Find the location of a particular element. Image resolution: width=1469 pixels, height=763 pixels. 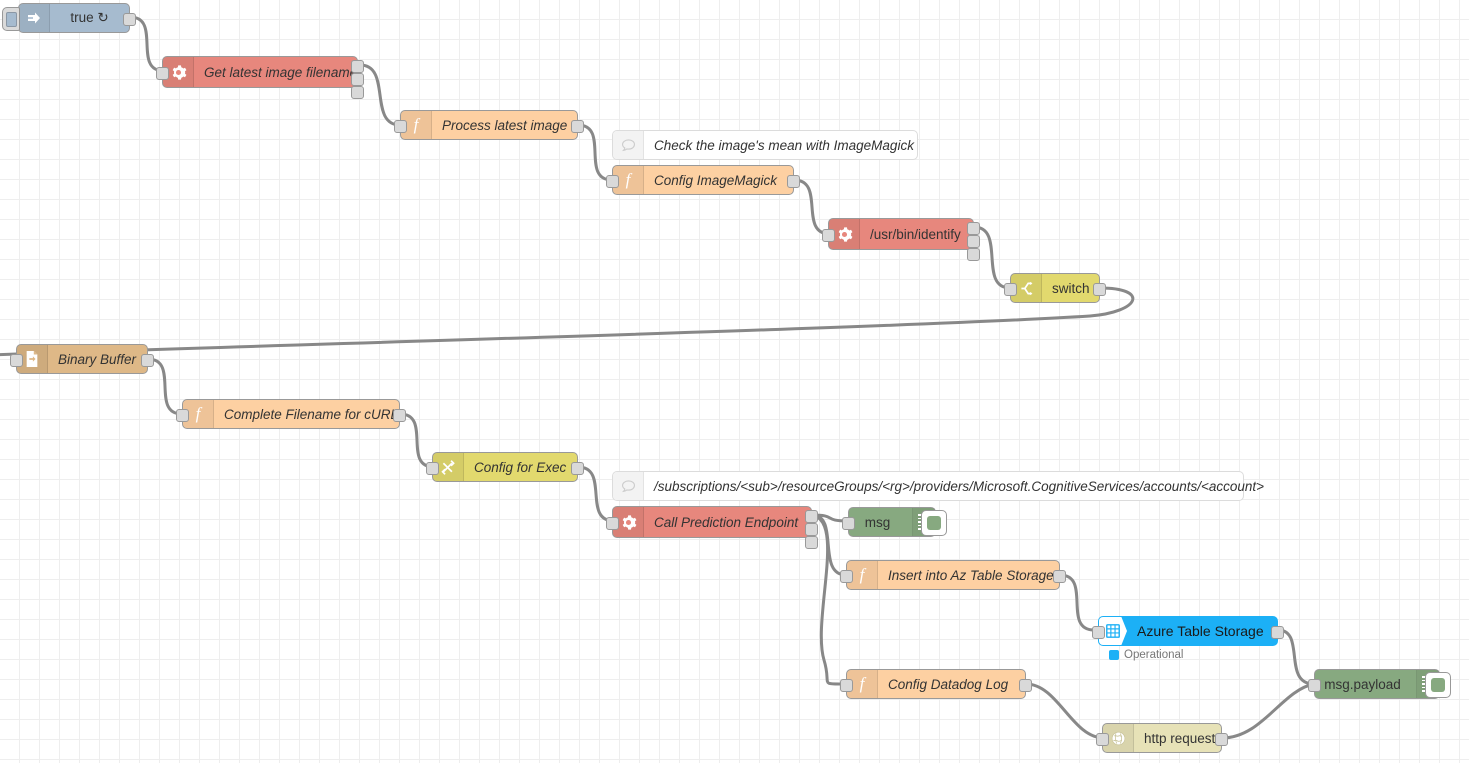

node-function-config-datadog-log: f Config Datadog Log is located at coordinates (936, 684).